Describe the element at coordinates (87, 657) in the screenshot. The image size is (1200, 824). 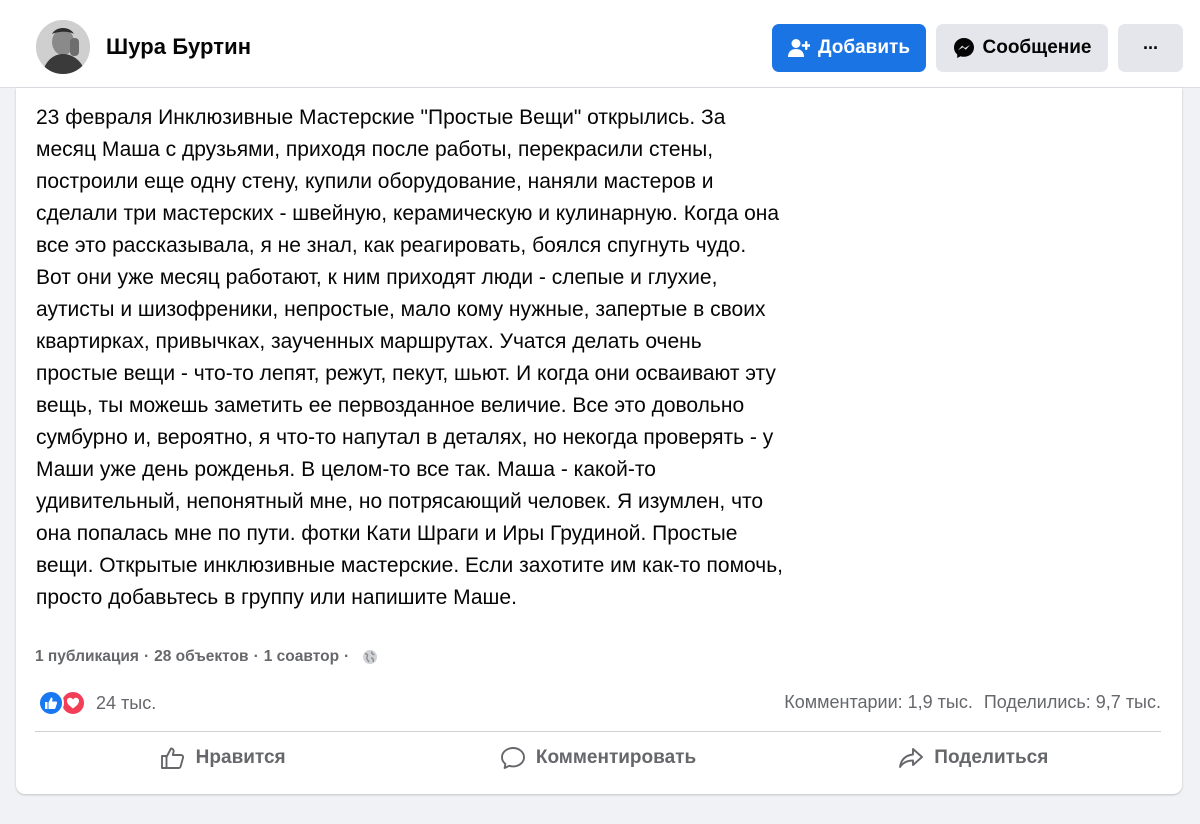
I see `publications-link: 1 публикация` at that location.